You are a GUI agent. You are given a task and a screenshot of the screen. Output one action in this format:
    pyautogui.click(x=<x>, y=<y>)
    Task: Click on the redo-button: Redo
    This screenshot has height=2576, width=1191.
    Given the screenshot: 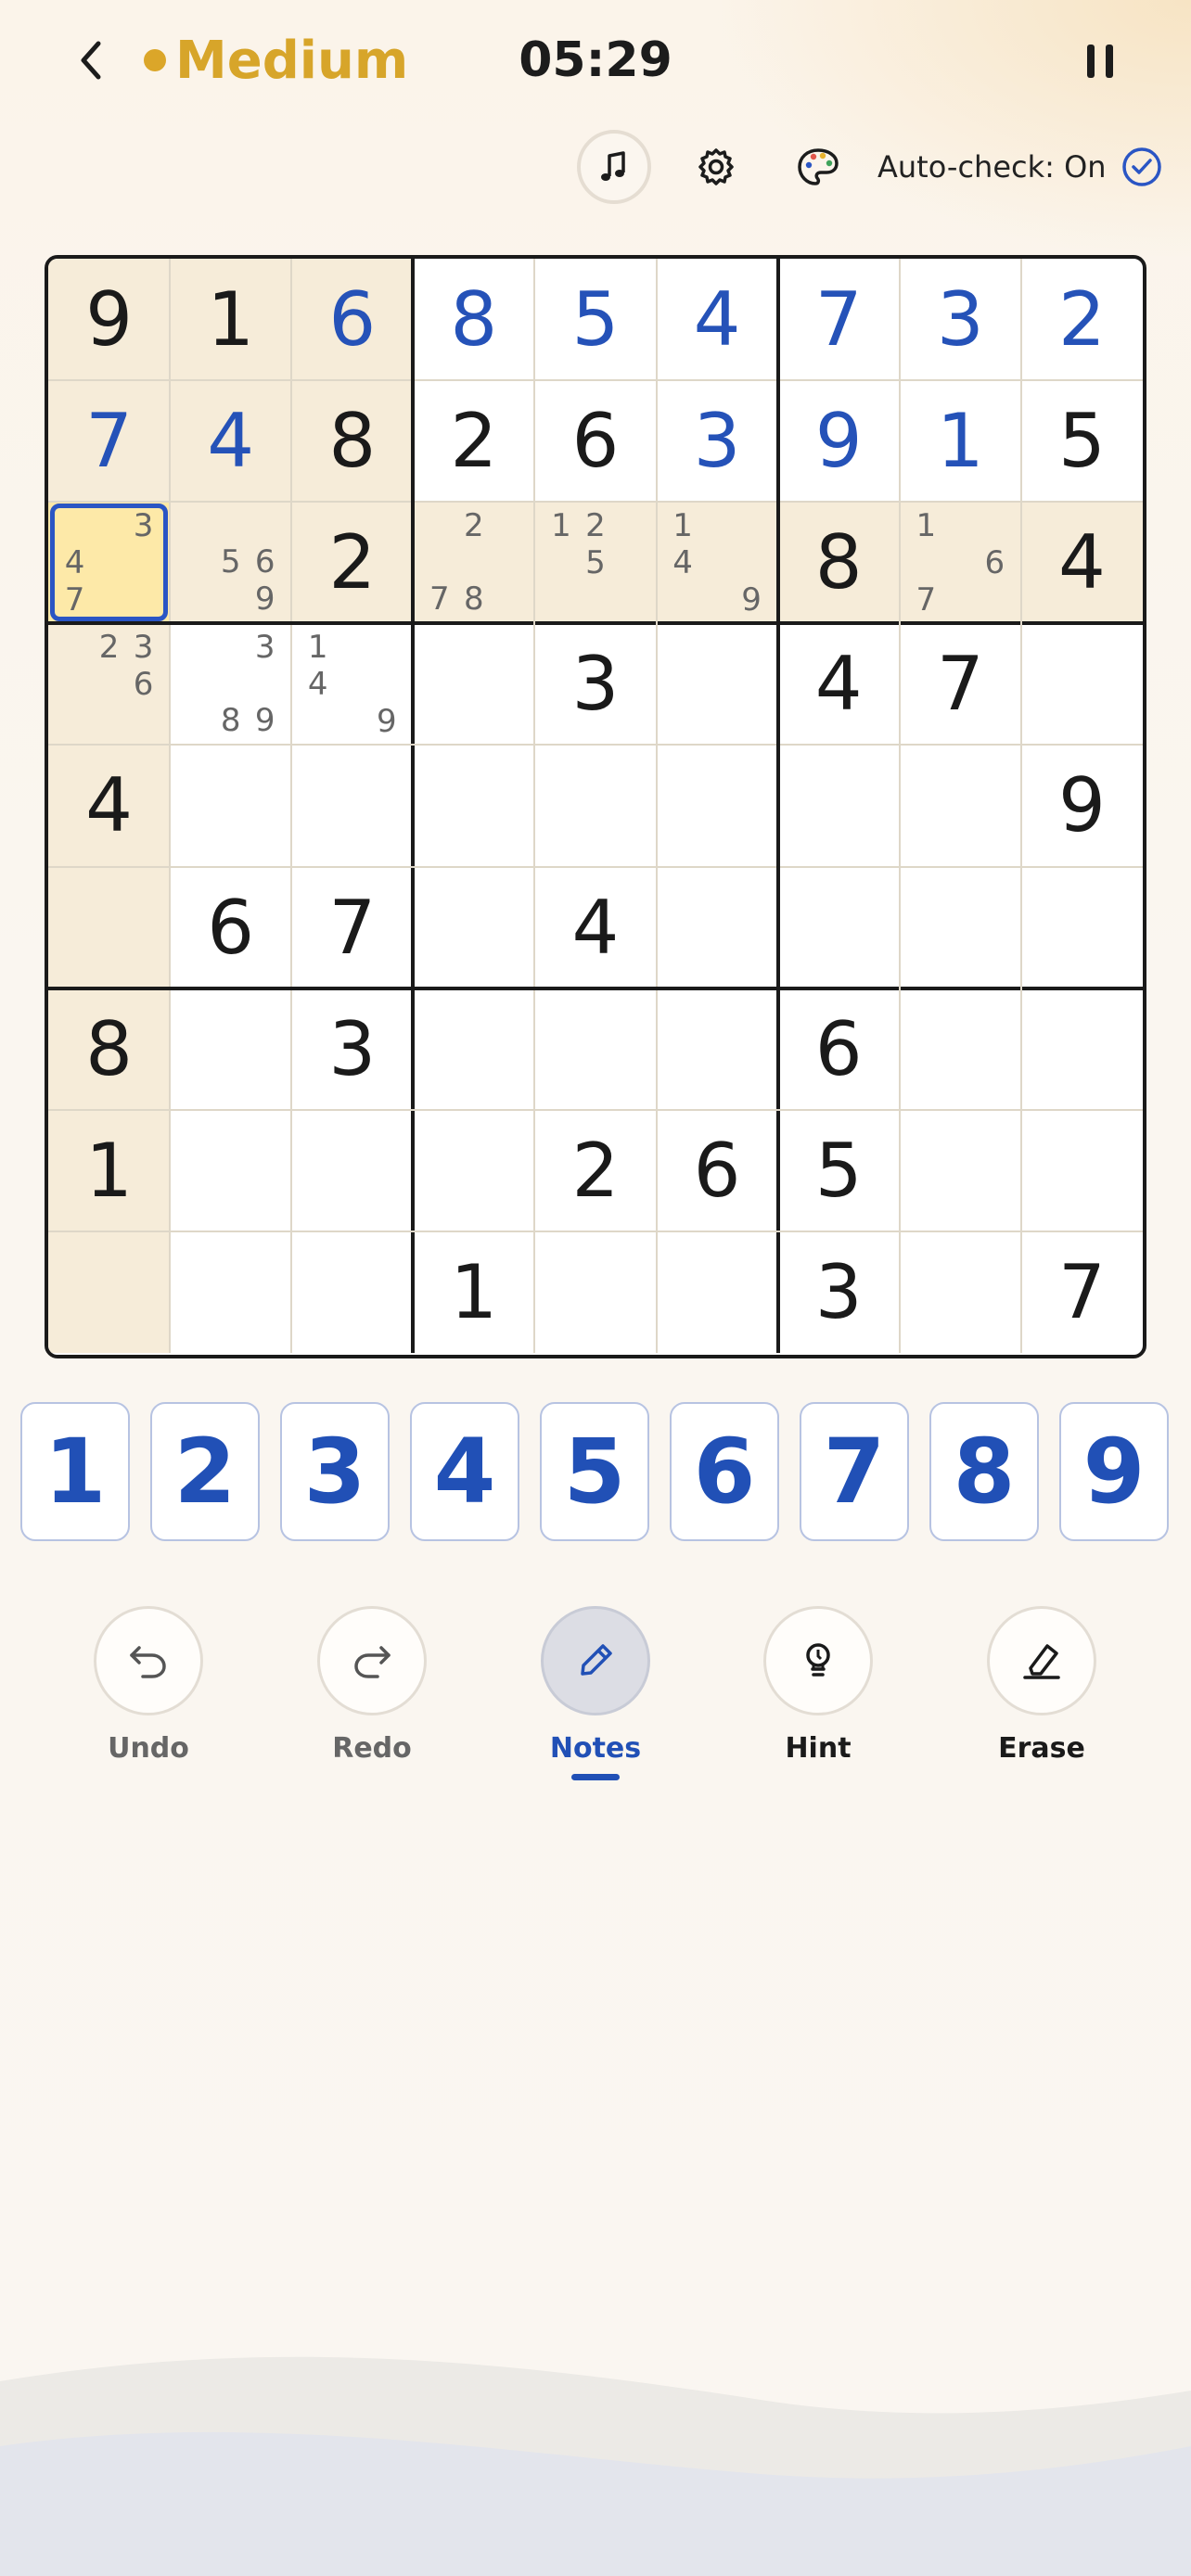 What is the action you would take?
    pyautogui.click(x=372, y=1686)
    